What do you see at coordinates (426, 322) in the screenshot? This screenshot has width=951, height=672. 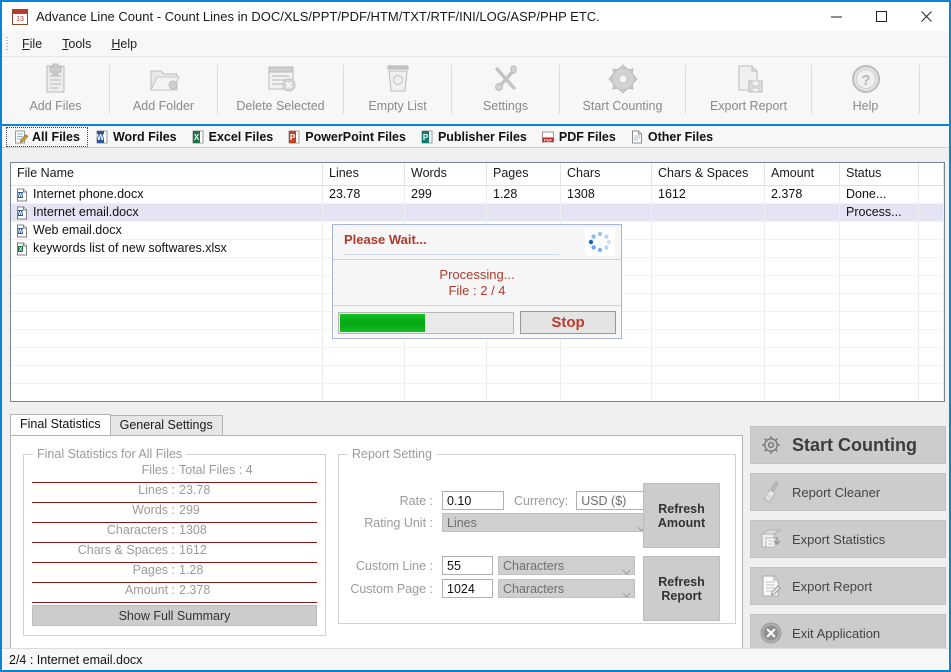 I see `progress-bar` at bounding box center [426, 322].